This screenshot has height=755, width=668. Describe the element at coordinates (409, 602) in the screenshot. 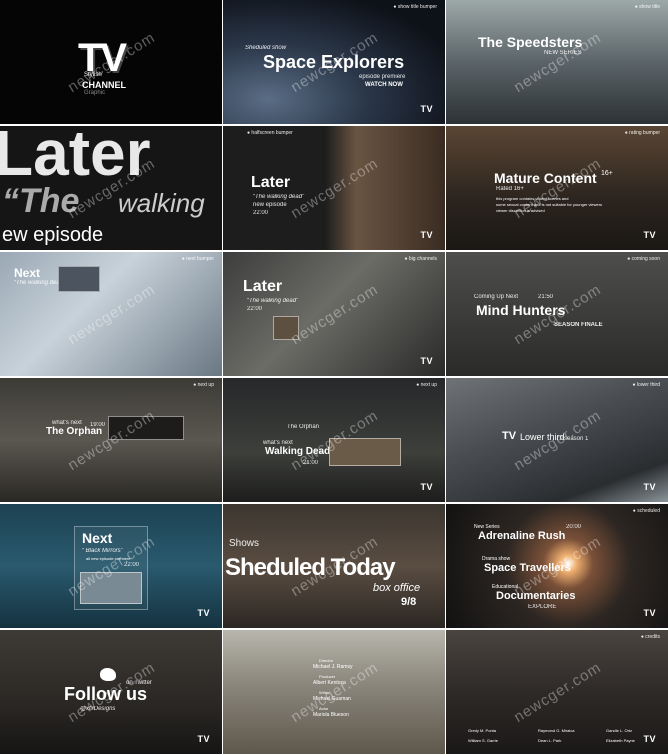

I see `date: 9/8` at that location.